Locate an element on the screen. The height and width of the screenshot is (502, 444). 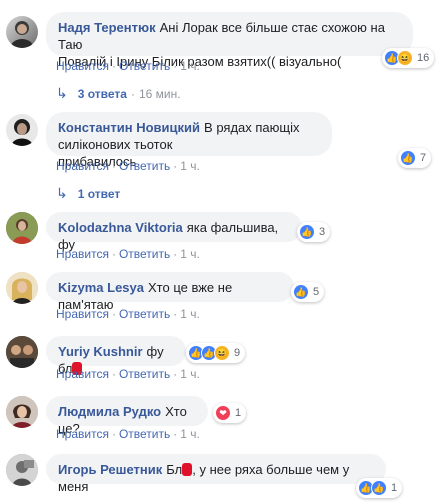
reaction-count: 3 is located at coordinates (322, 232).